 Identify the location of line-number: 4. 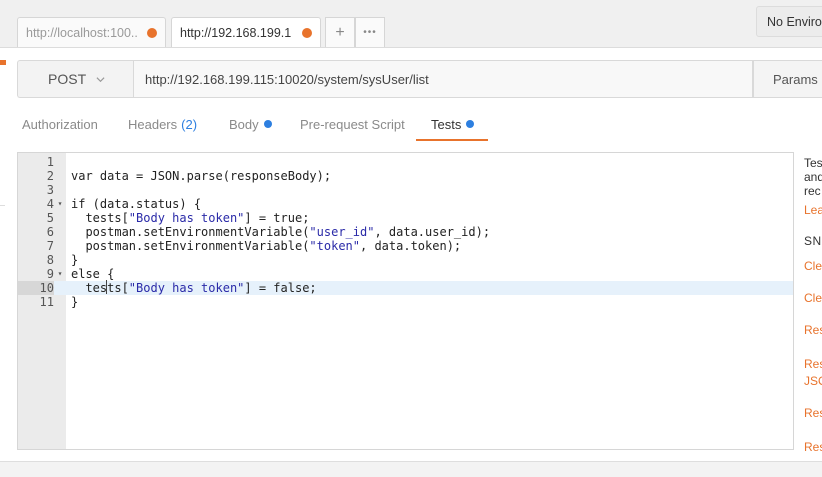
(50, 204).